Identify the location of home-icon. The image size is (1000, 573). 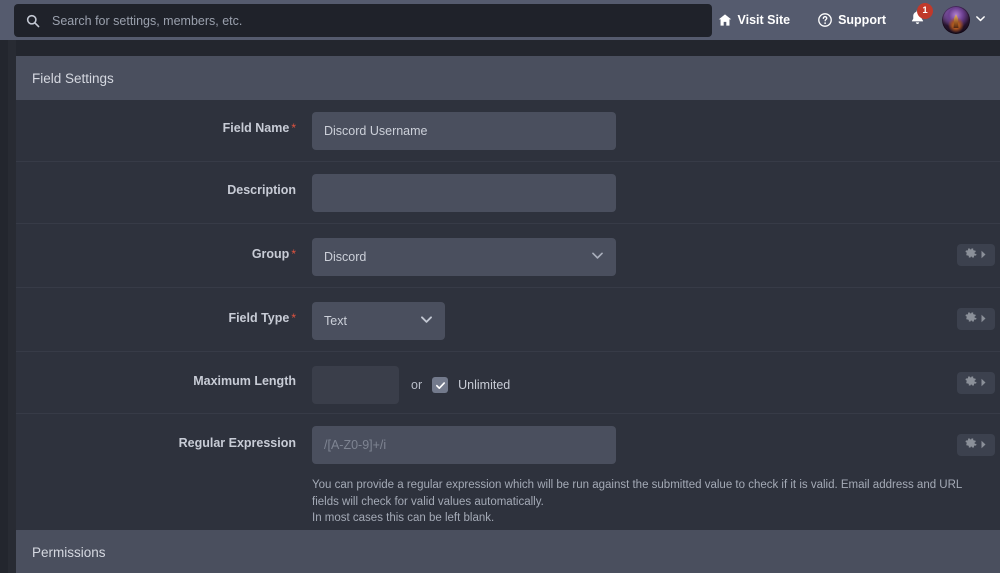
(725, 20).